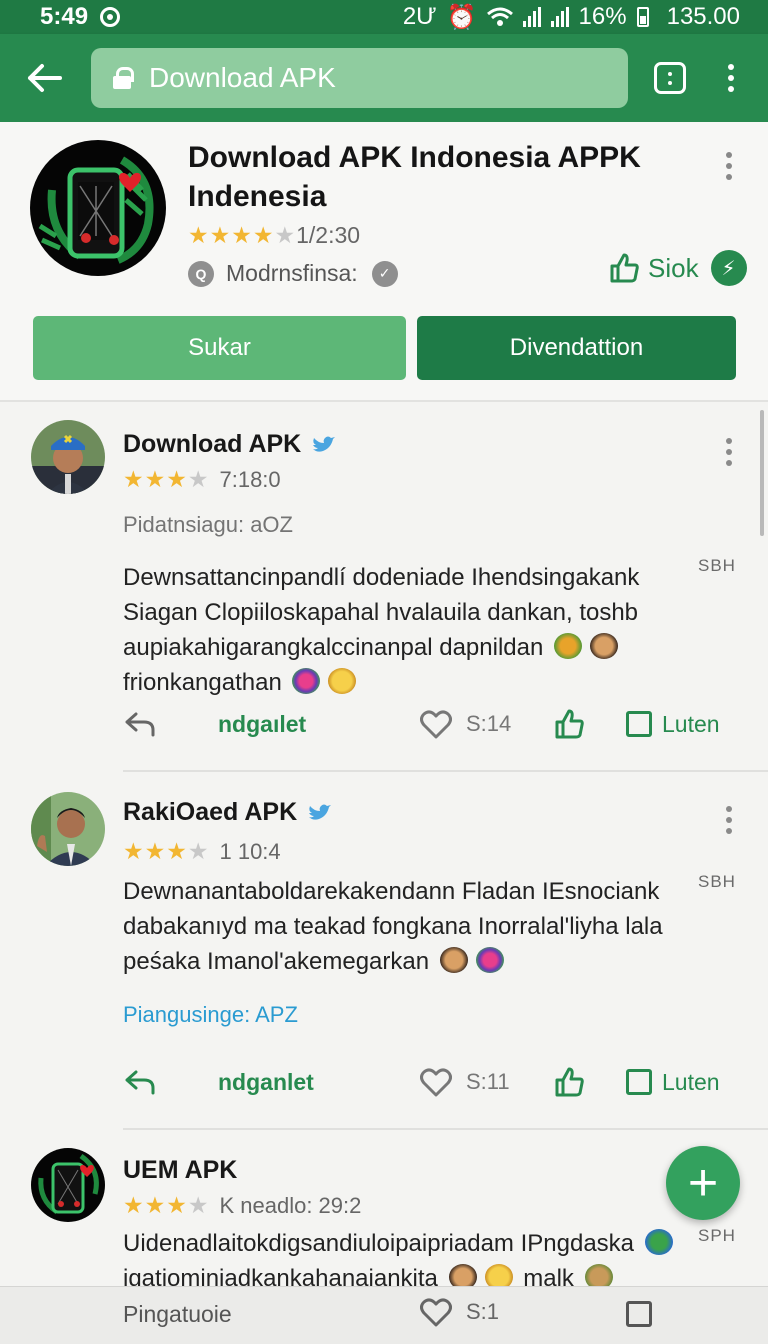 The width and height of the screenshot is (768, 1344). I want to click on post-actions: ndgaılet S:14 Luten, so click(384, 724).